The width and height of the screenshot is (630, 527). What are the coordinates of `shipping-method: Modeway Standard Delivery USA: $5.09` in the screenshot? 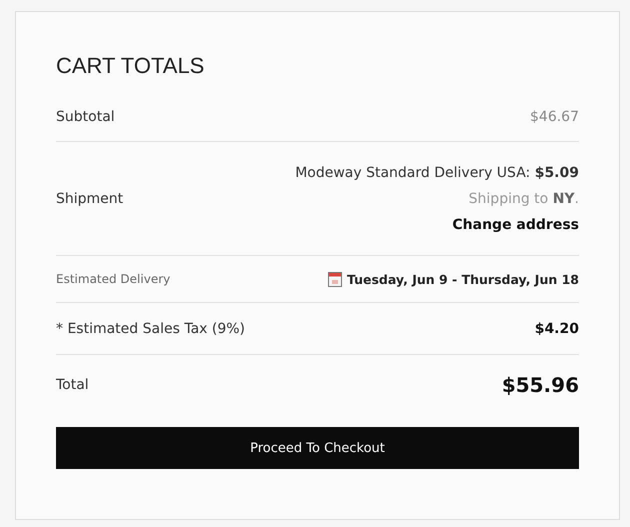 It's located at (437, 172).